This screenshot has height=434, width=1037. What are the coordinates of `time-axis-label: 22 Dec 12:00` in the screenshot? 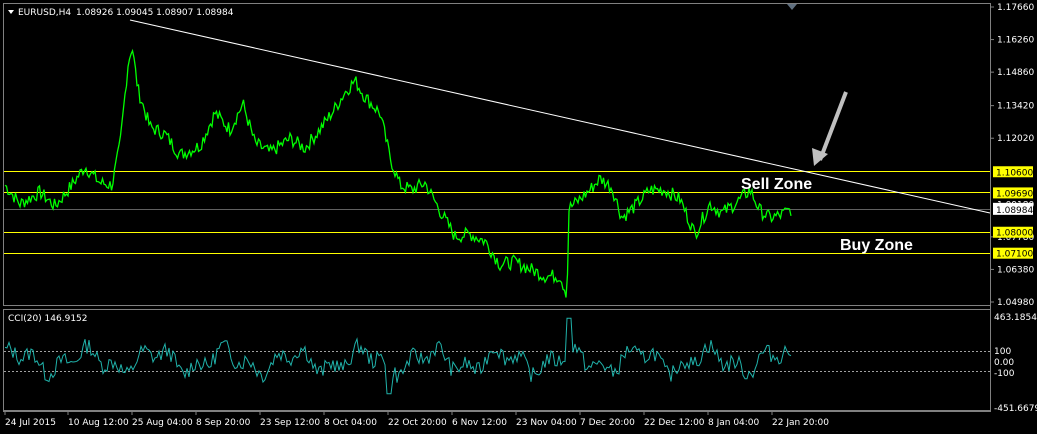 It's located at (674, 423).